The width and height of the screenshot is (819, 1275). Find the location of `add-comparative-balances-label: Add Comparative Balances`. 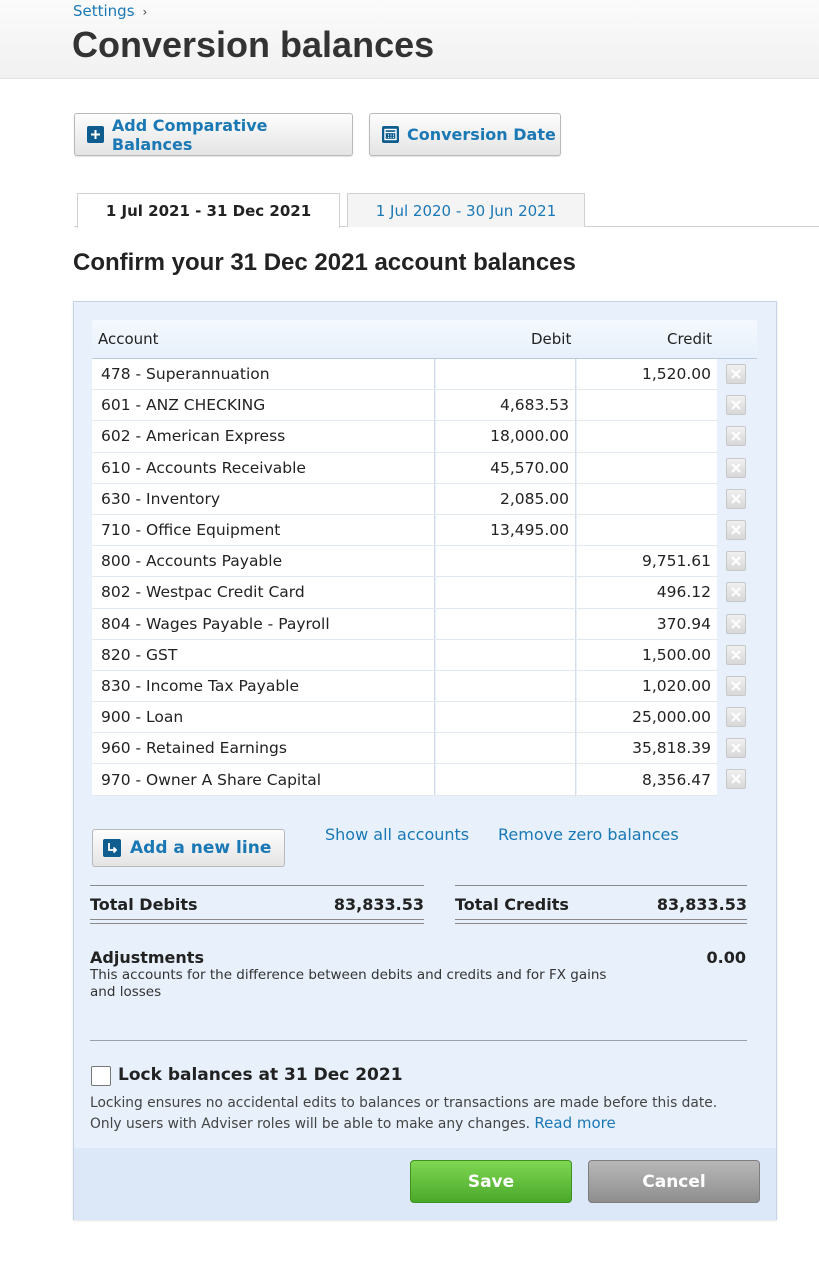

add-comparative-balances-label: Add Comparative Balances is located at coordinates (189, 134).